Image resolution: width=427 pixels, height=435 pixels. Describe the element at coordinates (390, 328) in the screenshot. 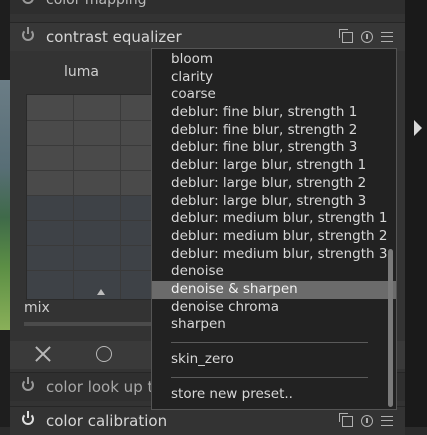

I see `menu-scrollbar` at that location.